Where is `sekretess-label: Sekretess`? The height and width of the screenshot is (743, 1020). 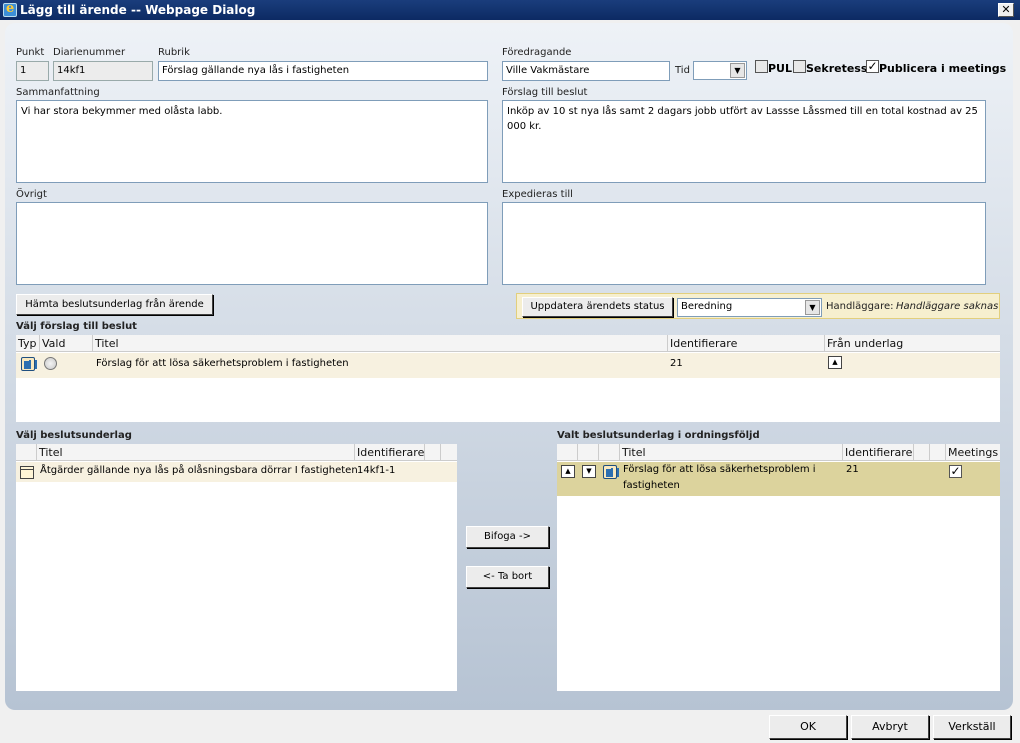 sekretess-label: Sekretess is located at coordinates (837, 68).